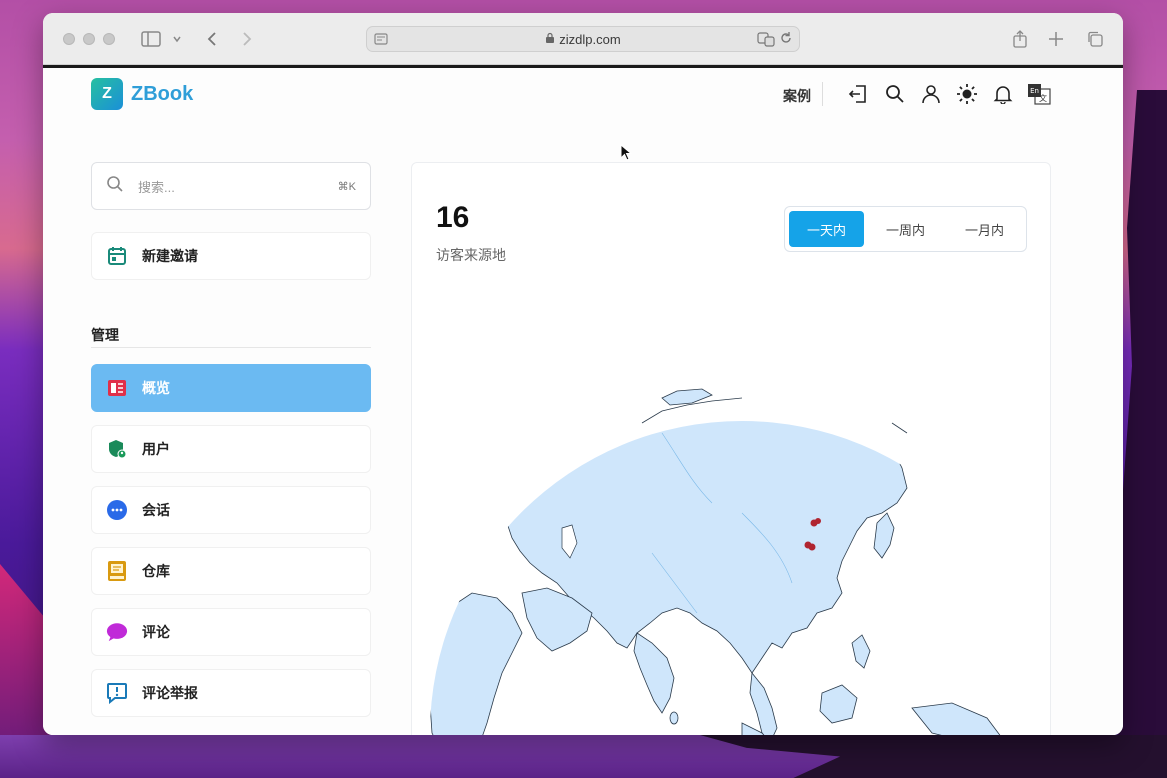 This screenshot has height=778, width=1167. I want to click on sidebar-item-label: 评论, so click(156, 632).